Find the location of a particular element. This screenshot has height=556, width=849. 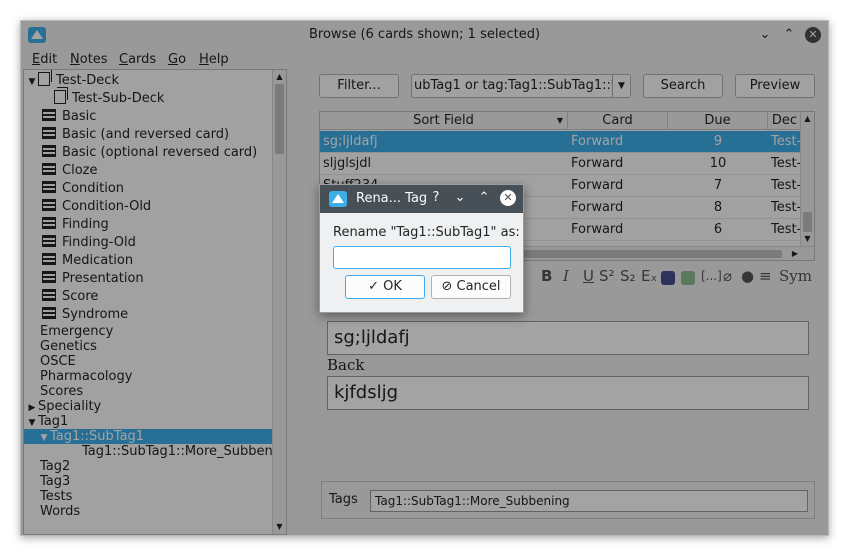

dialog-title-bar: Rena... Tag ? ⌄ ⌃ ✕ is located at coordinates (421, 199).